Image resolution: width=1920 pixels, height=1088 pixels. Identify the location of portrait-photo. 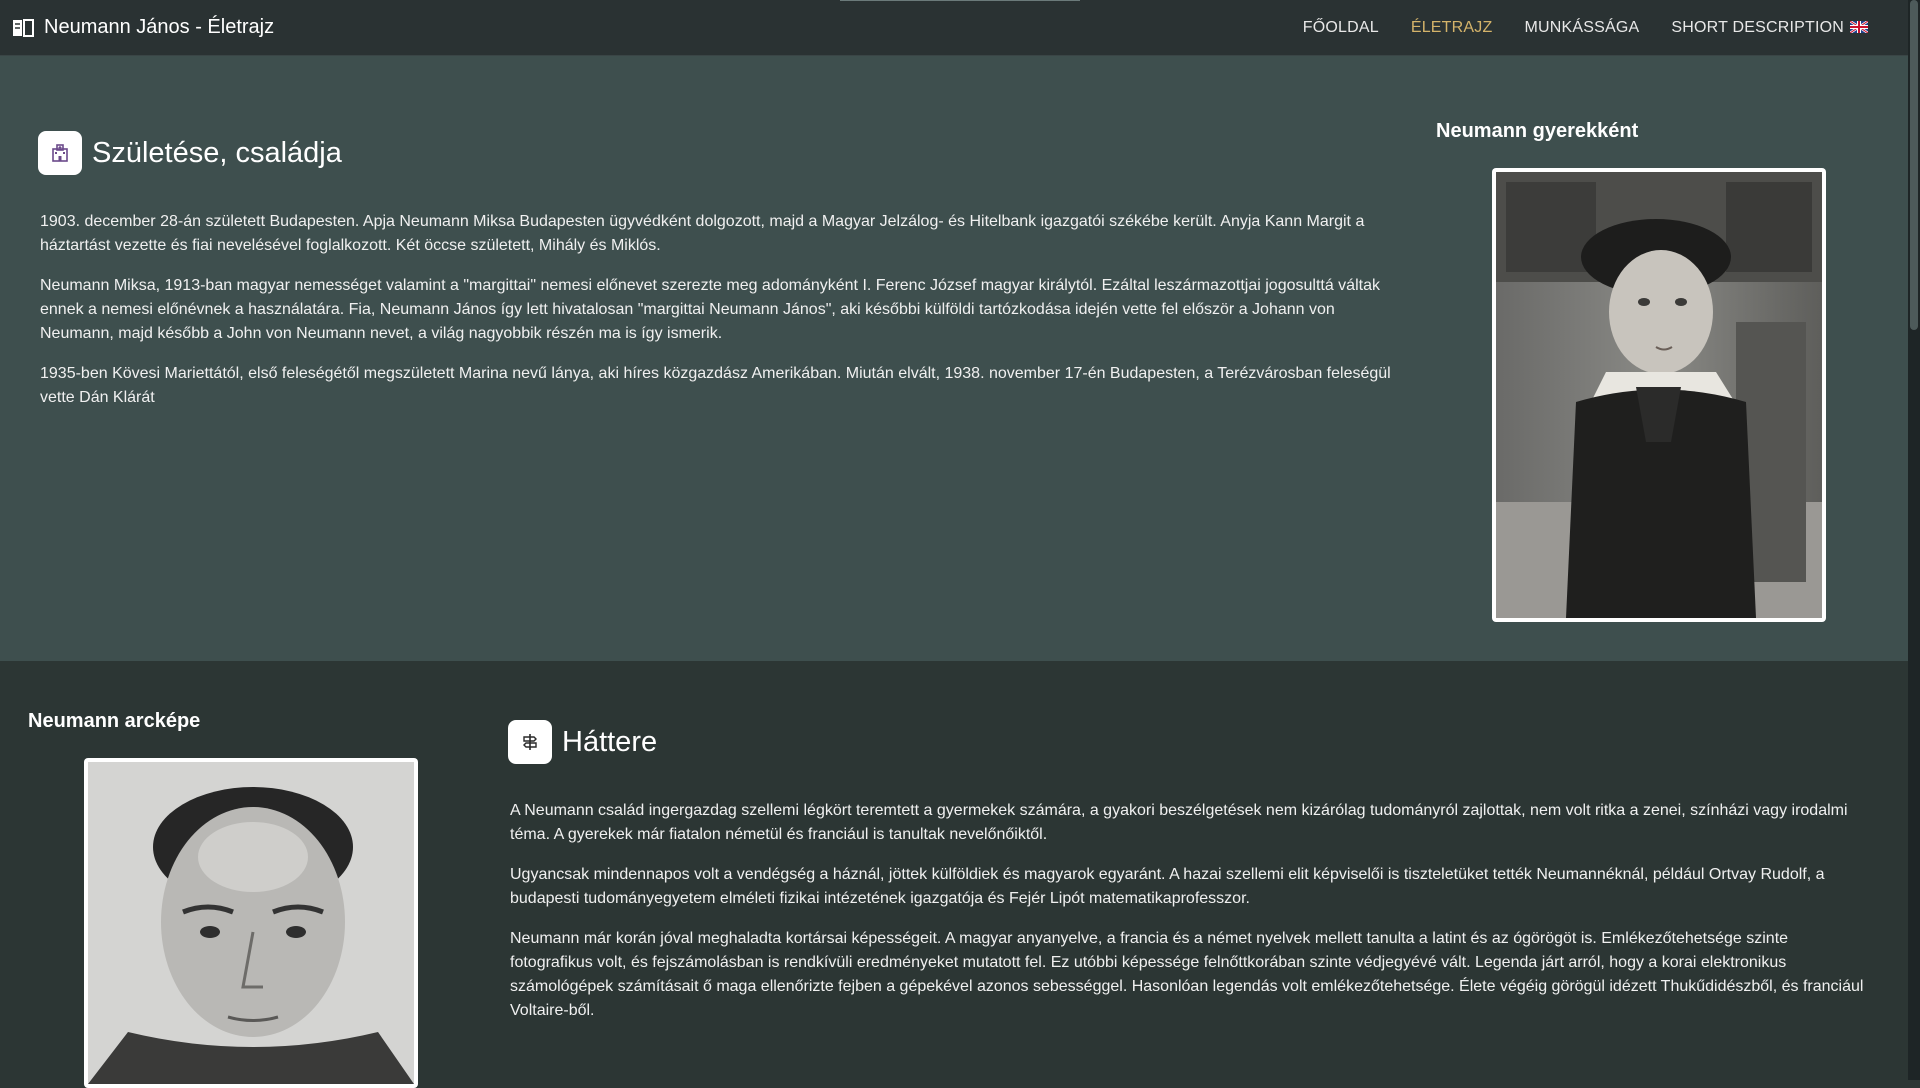
(251, 923).